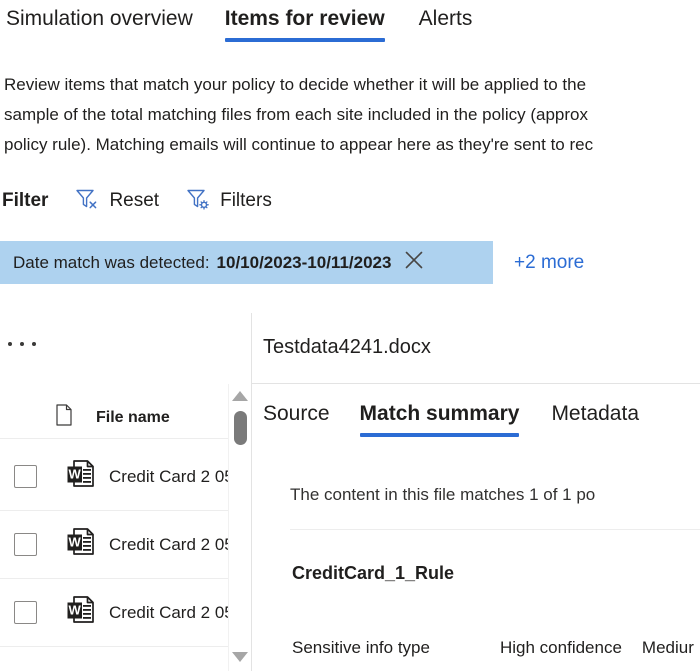  What do you see at coordinates (240, 657) in the screenshot?
I see `scroll-down-arrow-icon` at bounding box center [240, 657].